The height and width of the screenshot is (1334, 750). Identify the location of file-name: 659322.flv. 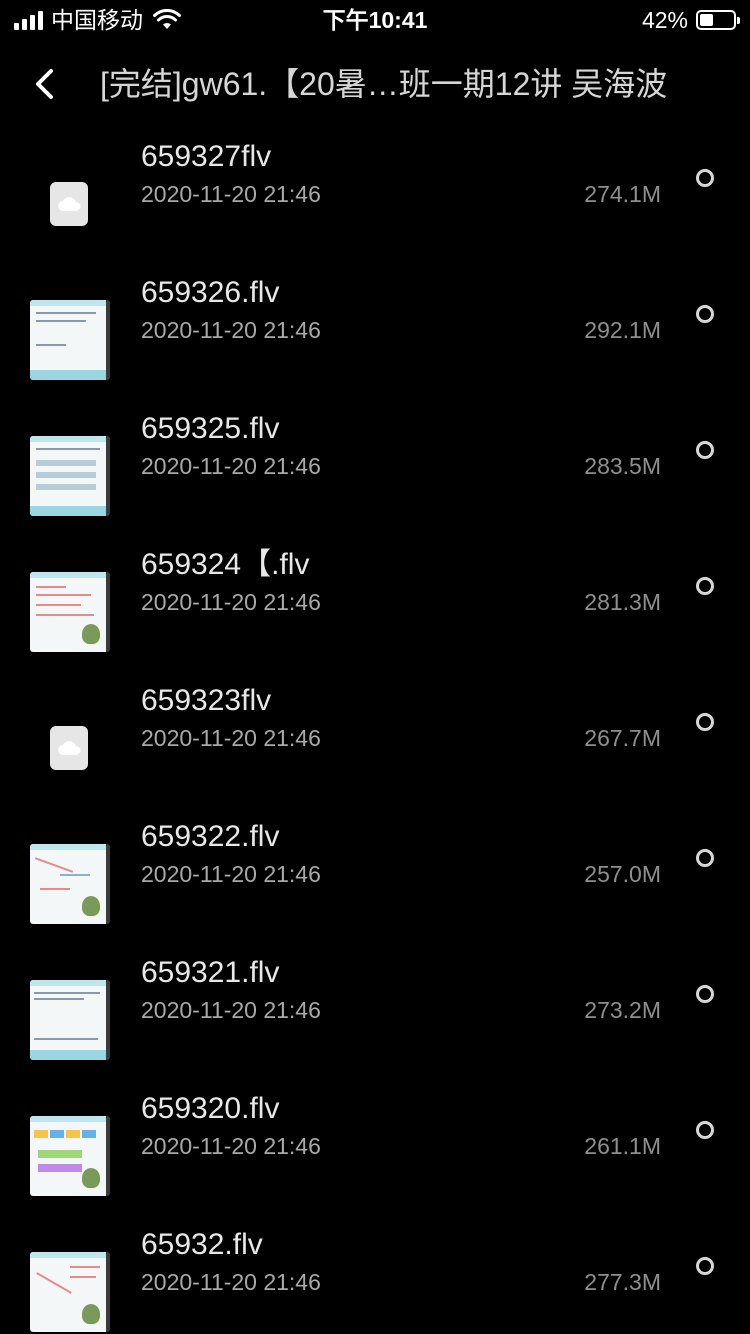
(210, 836).